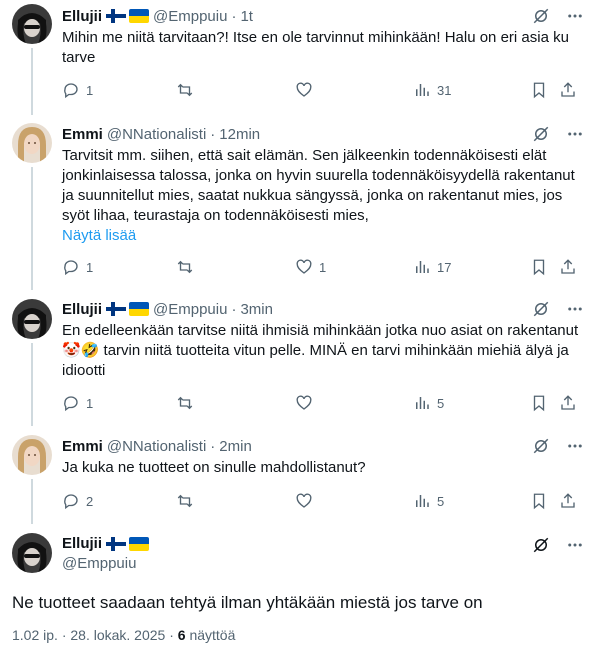 The image size is (597, 661). Describe the element at coordinates (432, 267) in the screenshot. I see `views-button: 17` at that location.